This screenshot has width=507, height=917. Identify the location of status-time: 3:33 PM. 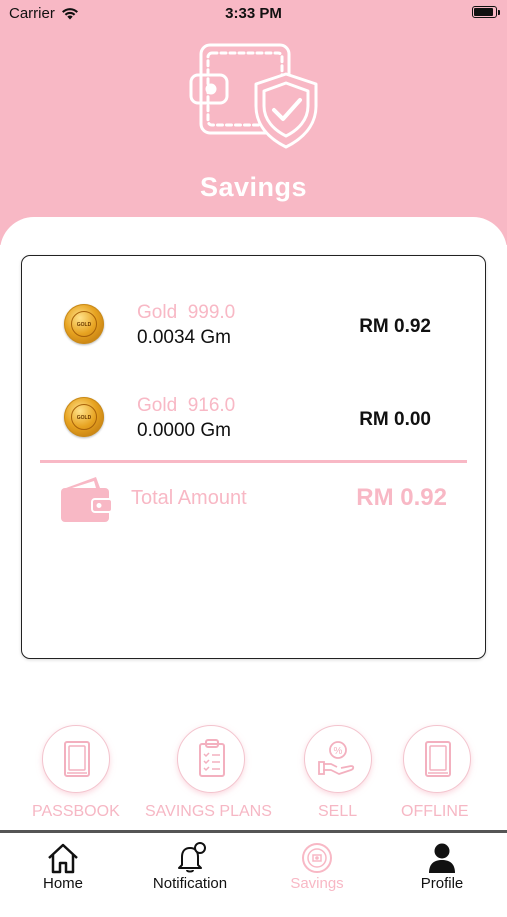
(253, 13).